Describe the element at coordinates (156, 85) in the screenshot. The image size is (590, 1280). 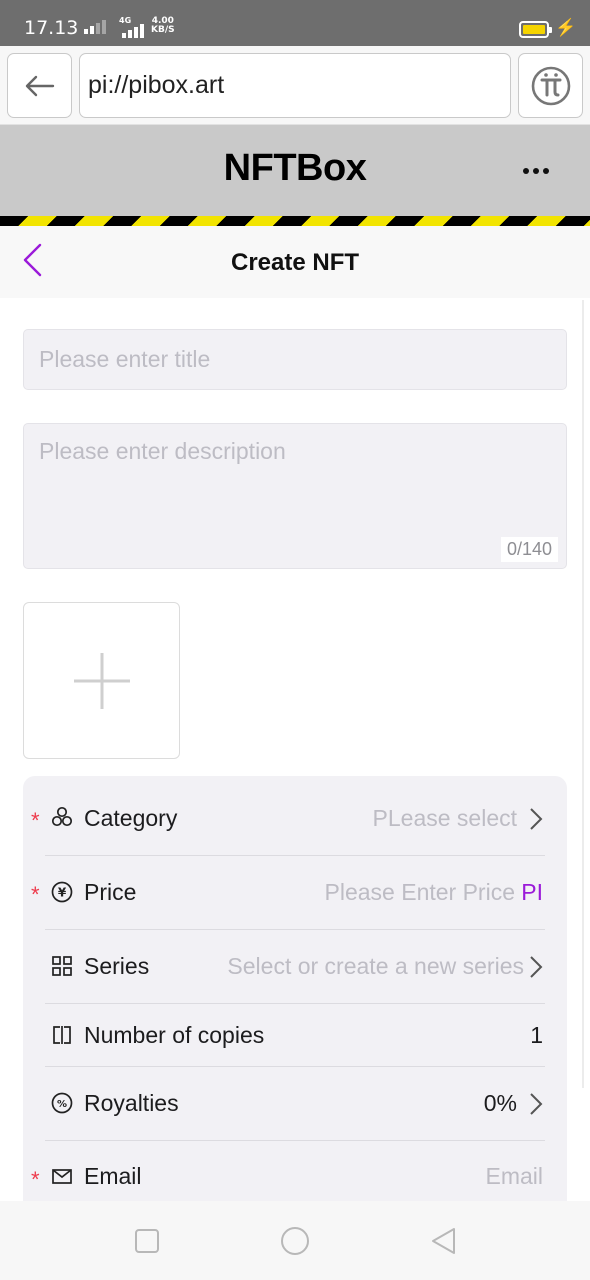
I see `url-text: pi://pibox.art` at that location.